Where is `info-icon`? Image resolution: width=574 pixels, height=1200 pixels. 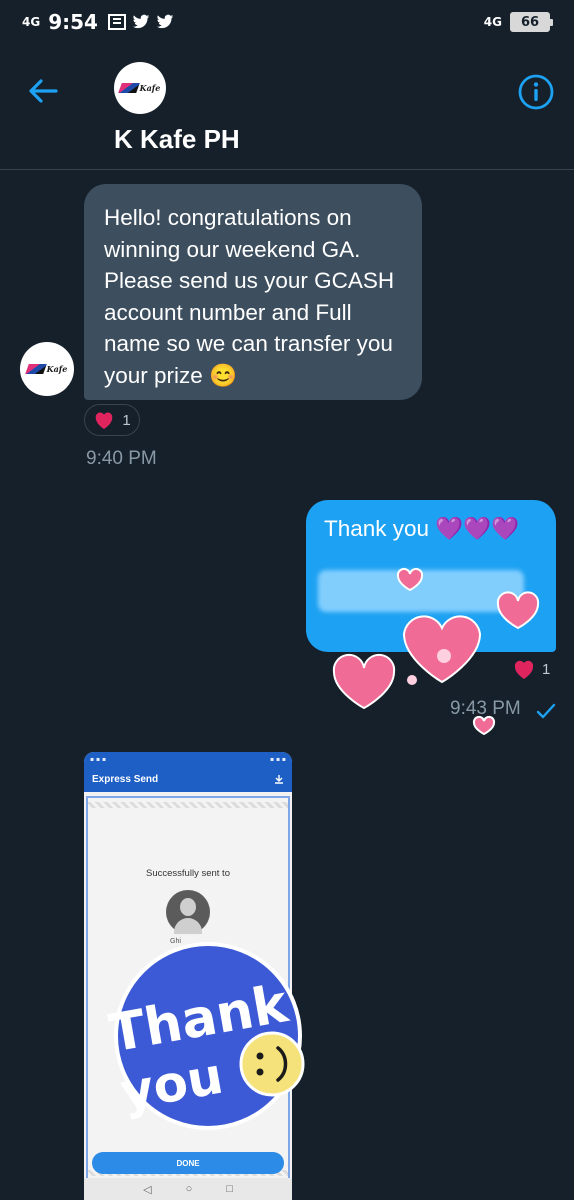
info-icon is located at coordinates (536, 92).